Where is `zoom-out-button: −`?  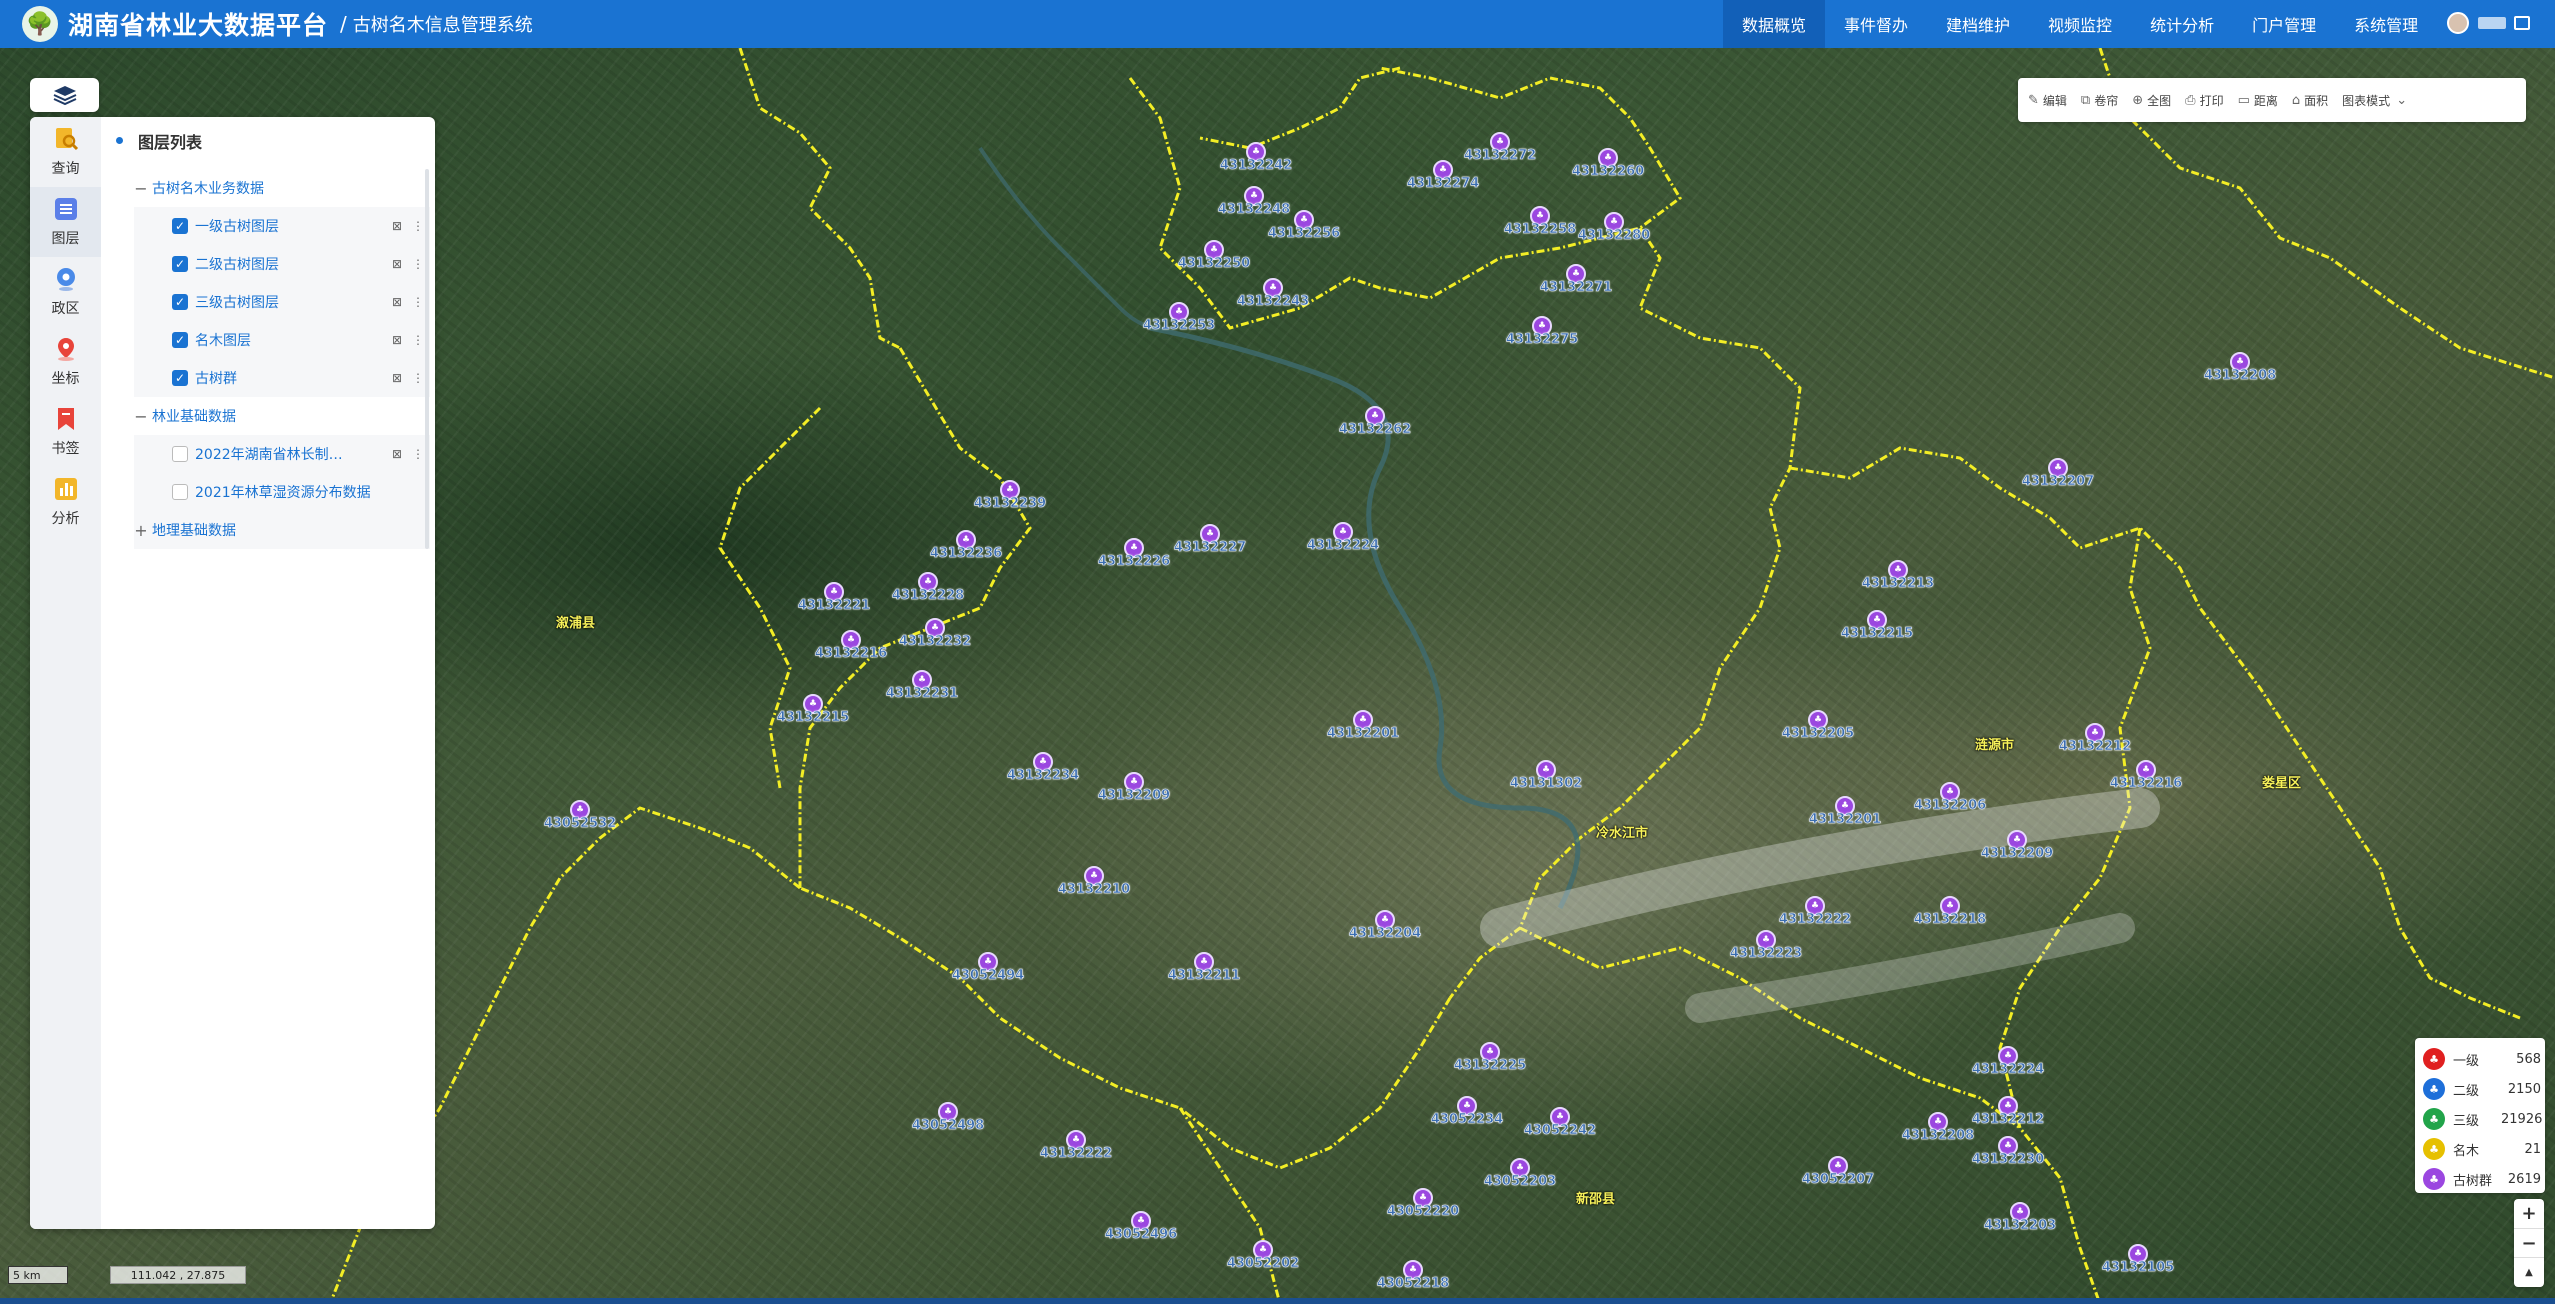 zoom-out-button: − is located at coordinates (2529, 1244).